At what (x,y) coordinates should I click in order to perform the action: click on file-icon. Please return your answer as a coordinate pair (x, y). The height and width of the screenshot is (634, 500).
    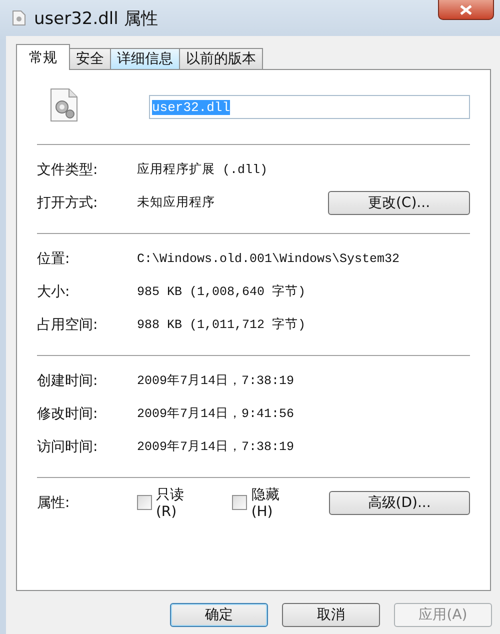
    Looking at the image, I should click on (19, 18).